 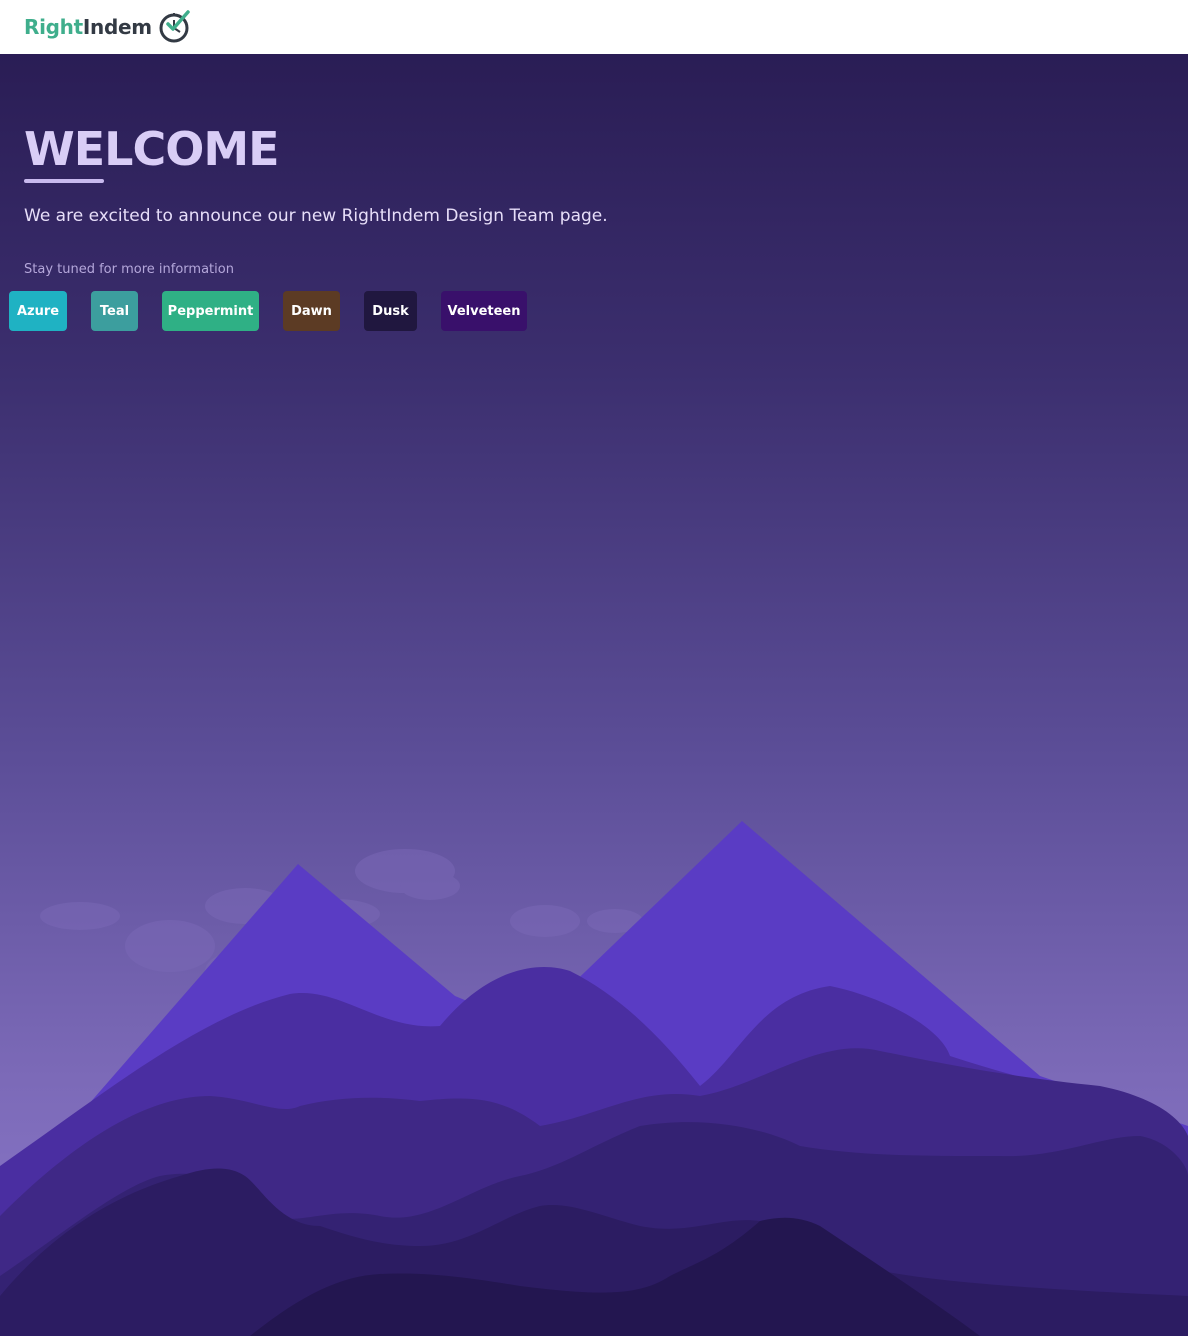 I want to click on stay-tuned-text: Stay tuned for more information, so click(x=129, y=269).